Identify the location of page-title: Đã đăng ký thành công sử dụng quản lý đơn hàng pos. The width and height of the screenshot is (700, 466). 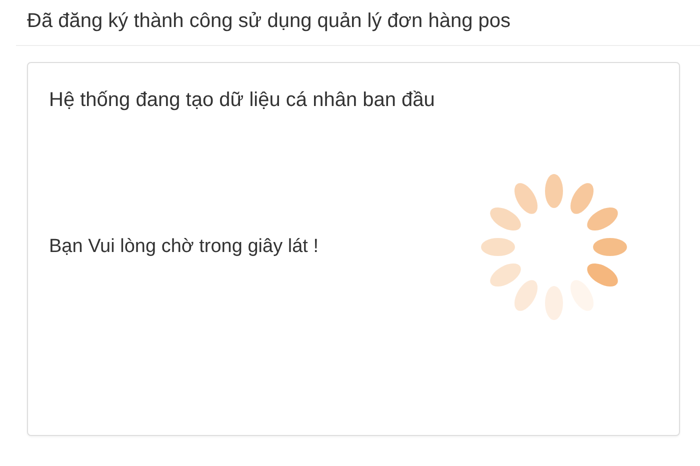
(269, 21).